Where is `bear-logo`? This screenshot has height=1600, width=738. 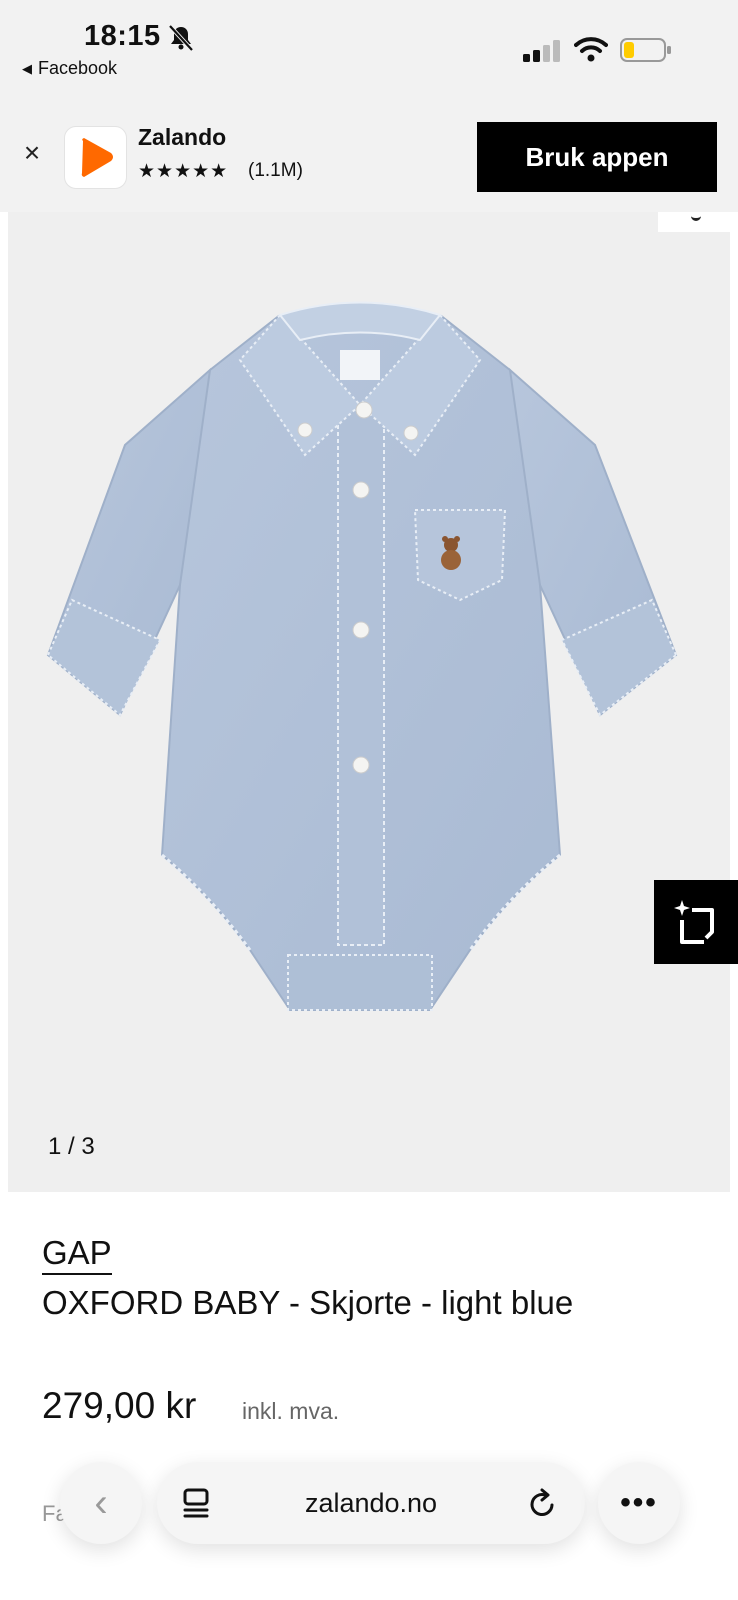 bear-logo is located at coordinates (451, 553).